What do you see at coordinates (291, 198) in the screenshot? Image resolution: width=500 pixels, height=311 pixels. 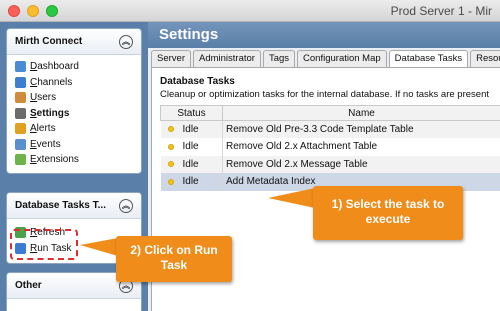 I see `arrow-to-task-row` at bounding box center [291, 198].